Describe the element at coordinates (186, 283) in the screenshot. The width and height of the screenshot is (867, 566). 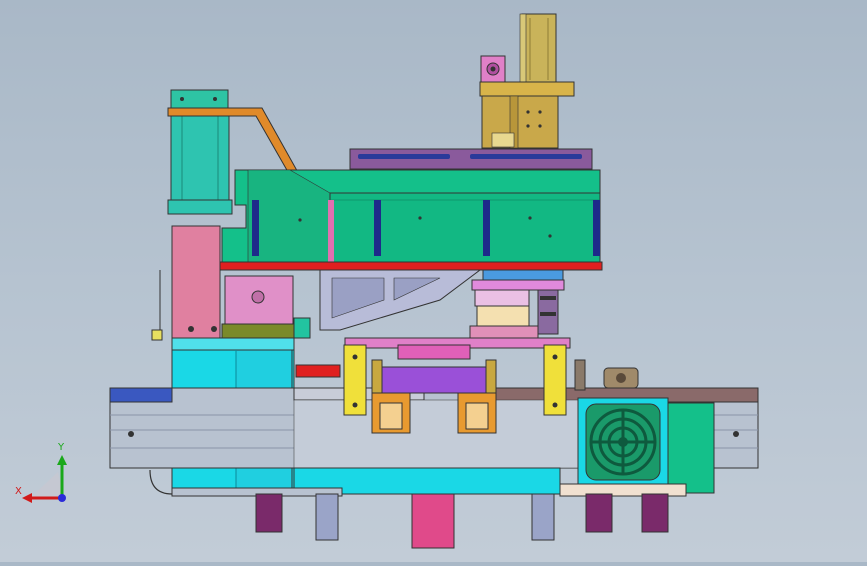
I see `pink-left-column` at that location.